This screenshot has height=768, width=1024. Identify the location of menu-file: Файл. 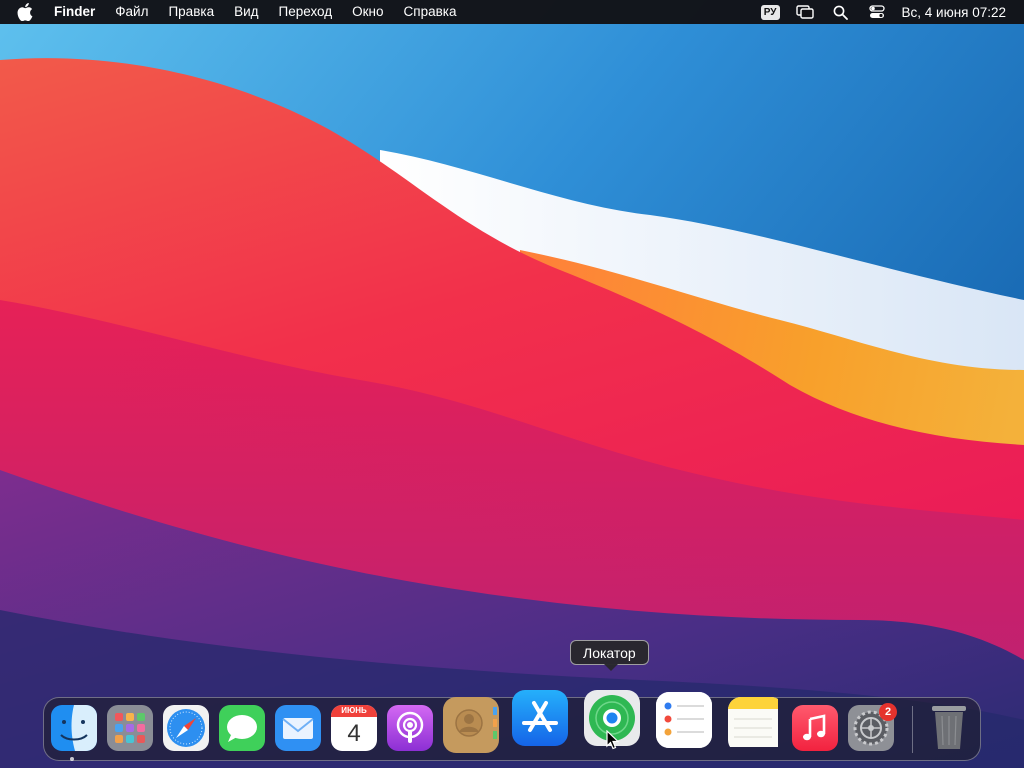
(131, 12).